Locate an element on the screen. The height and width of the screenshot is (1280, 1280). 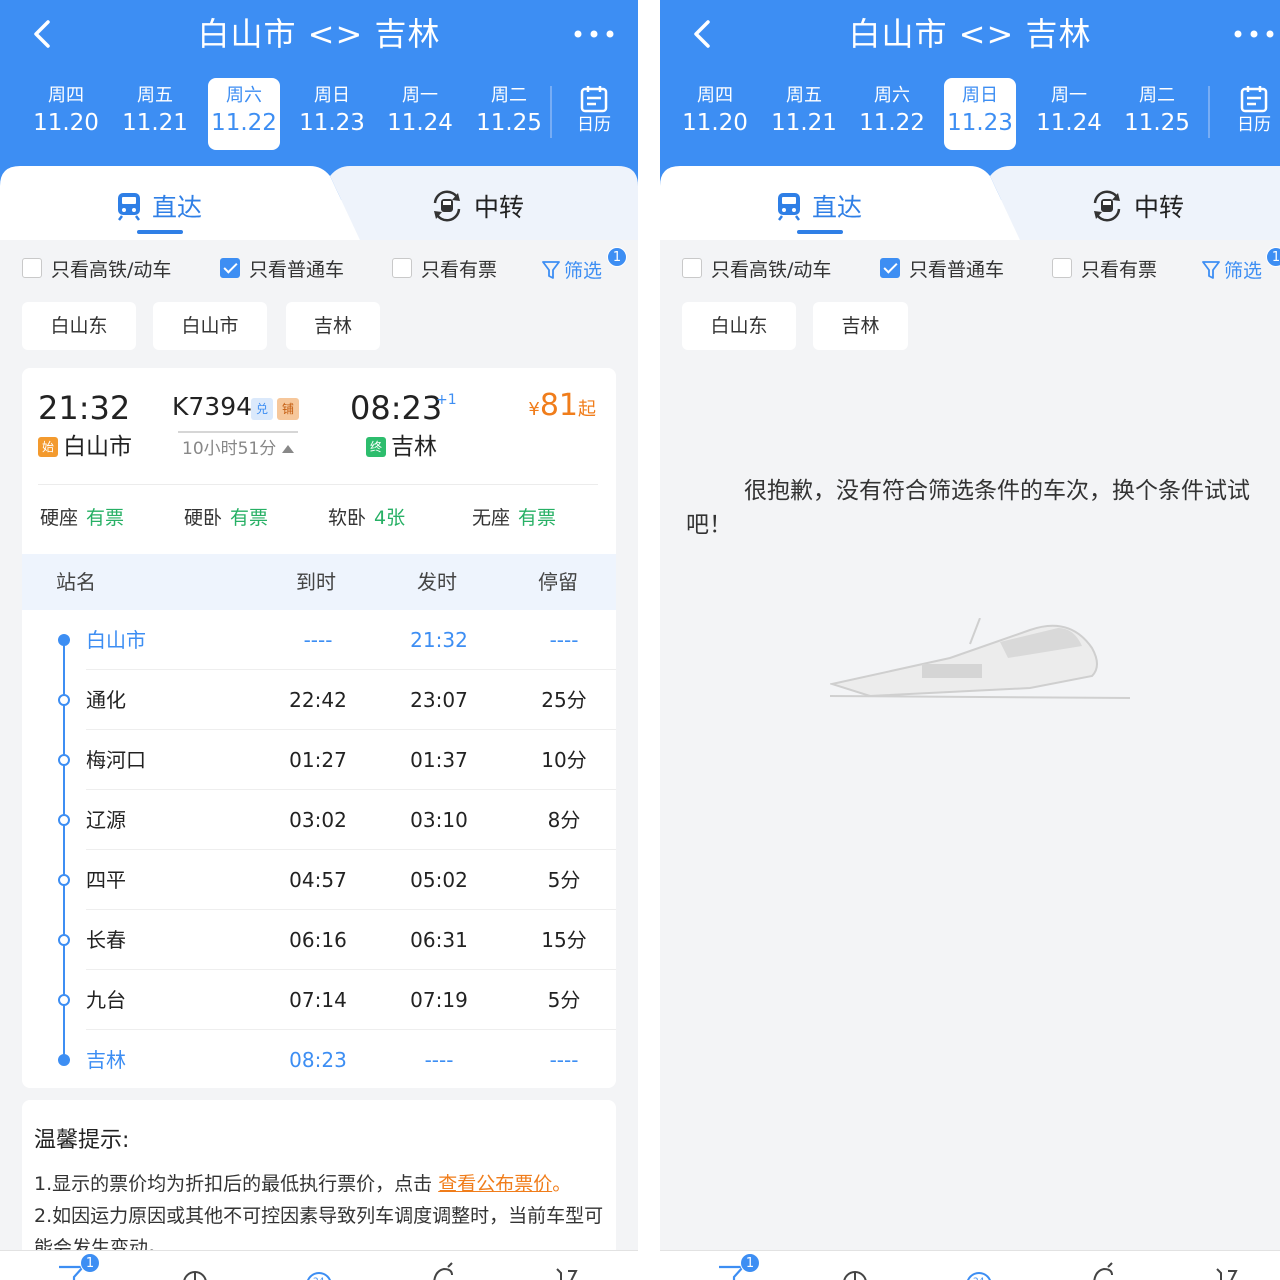
seat-no-seat: 无座 有票 is located at coordinates (514, 518).